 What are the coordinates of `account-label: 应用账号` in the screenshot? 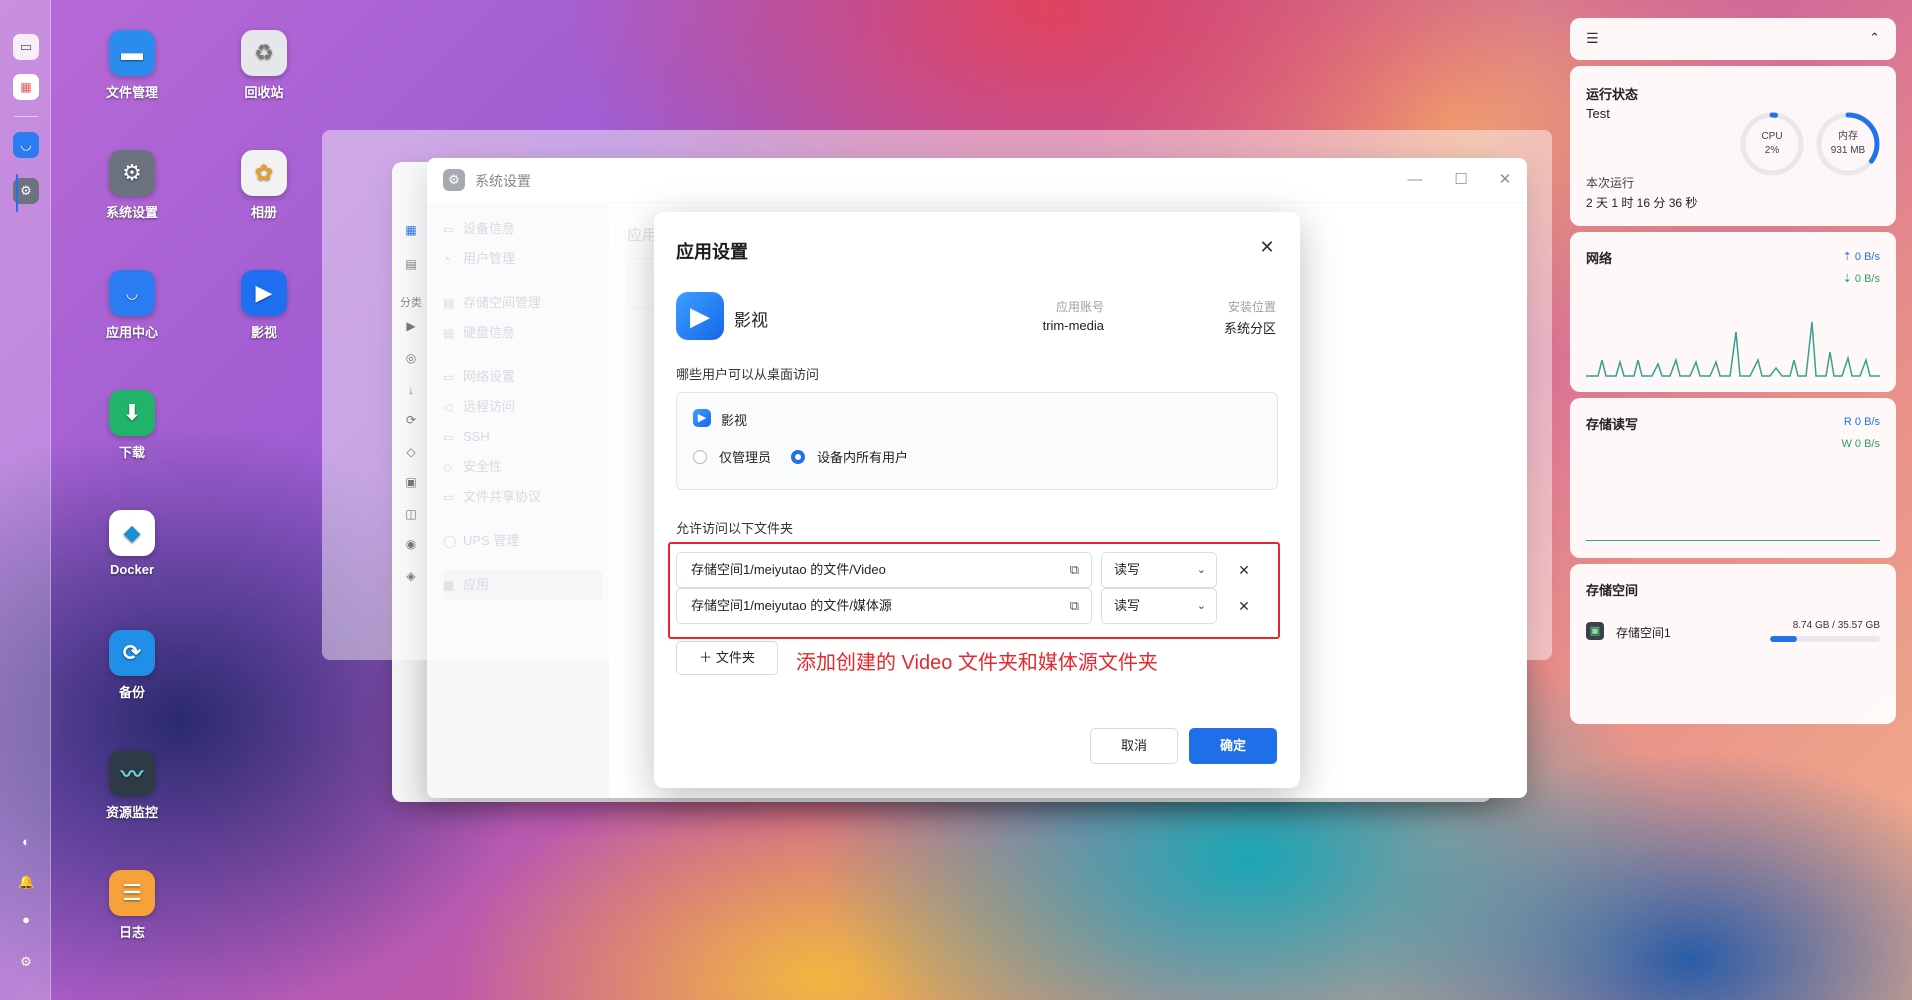 It's located at (1079, 307).